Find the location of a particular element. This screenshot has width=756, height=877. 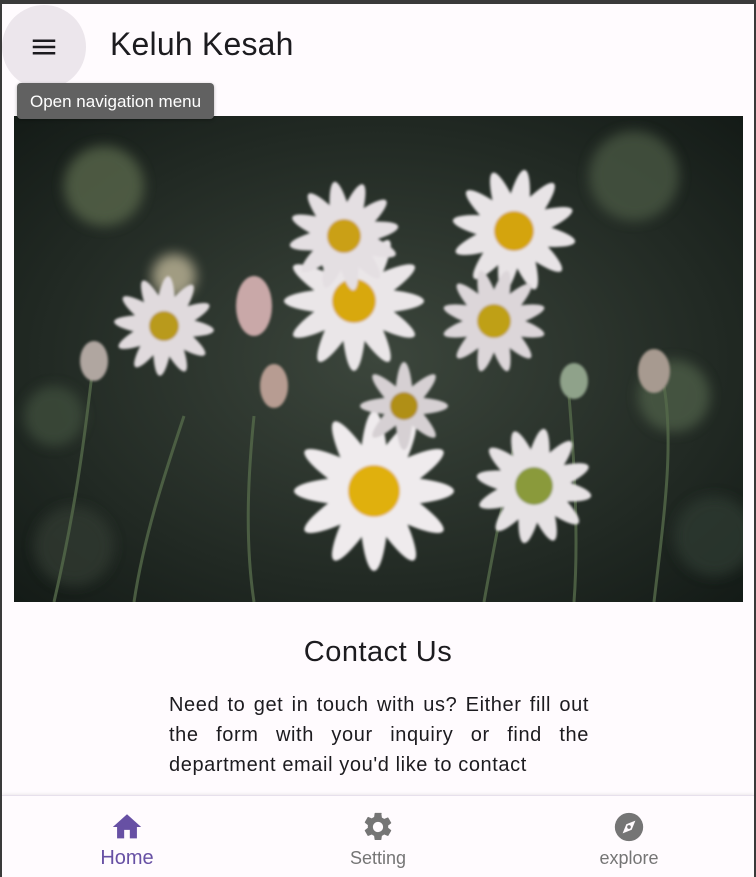

nav-home: Home is located at coordinates (127, 836).